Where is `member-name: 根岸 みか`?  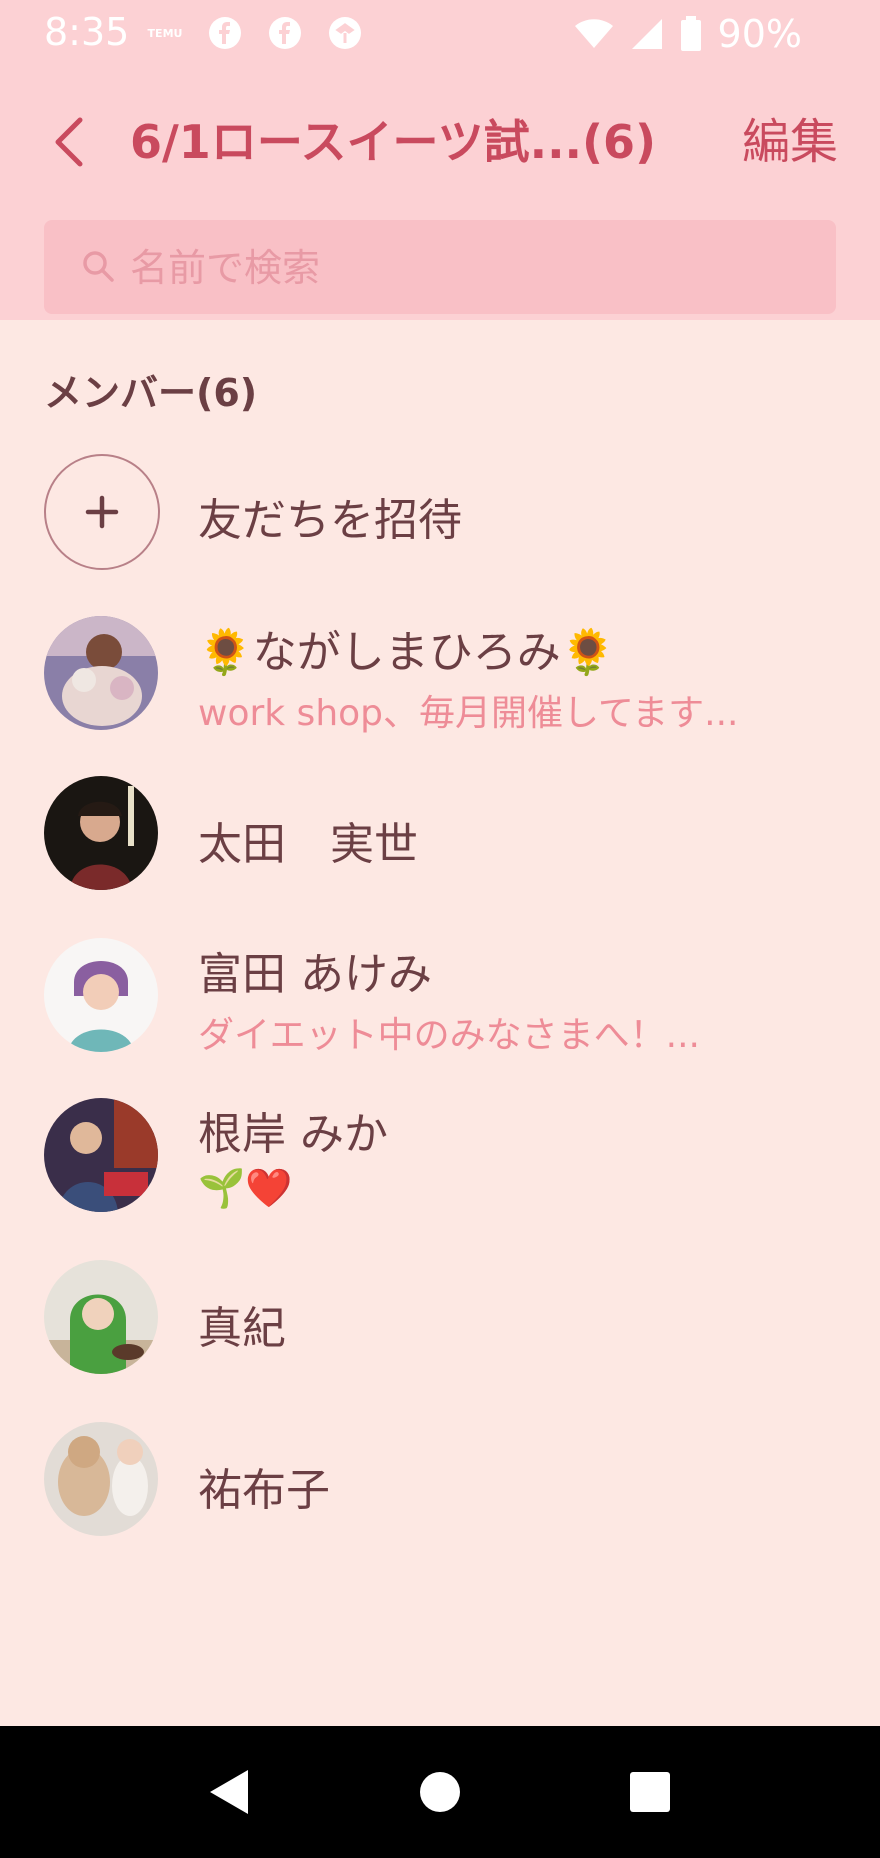
member-name: 根岸 みか is located at coordinates (293, 1134).